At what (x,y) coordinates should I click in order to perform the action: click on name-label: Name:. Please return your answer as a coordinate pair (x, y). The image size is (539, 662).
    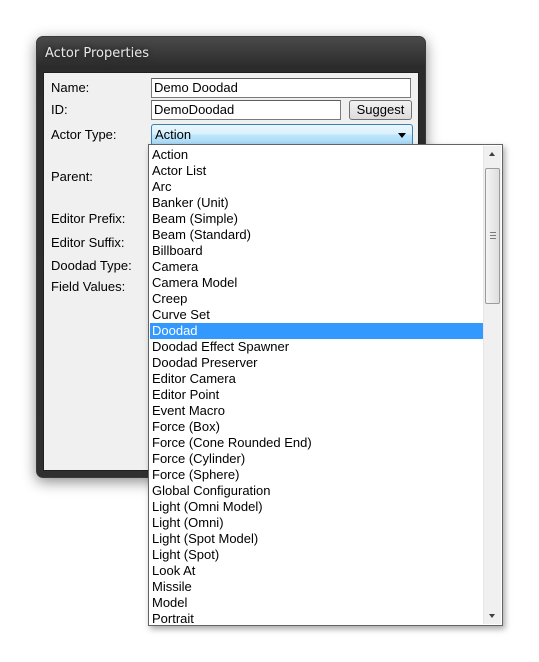
    Looking at the image, I should click on (70, 87).